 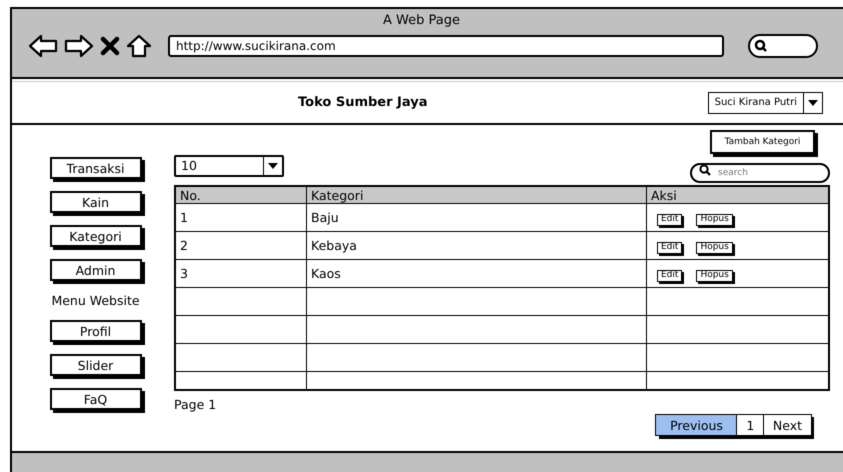 I want to click on user-dropdown: Suci Kirana Putri, so click(x=765, y=103).